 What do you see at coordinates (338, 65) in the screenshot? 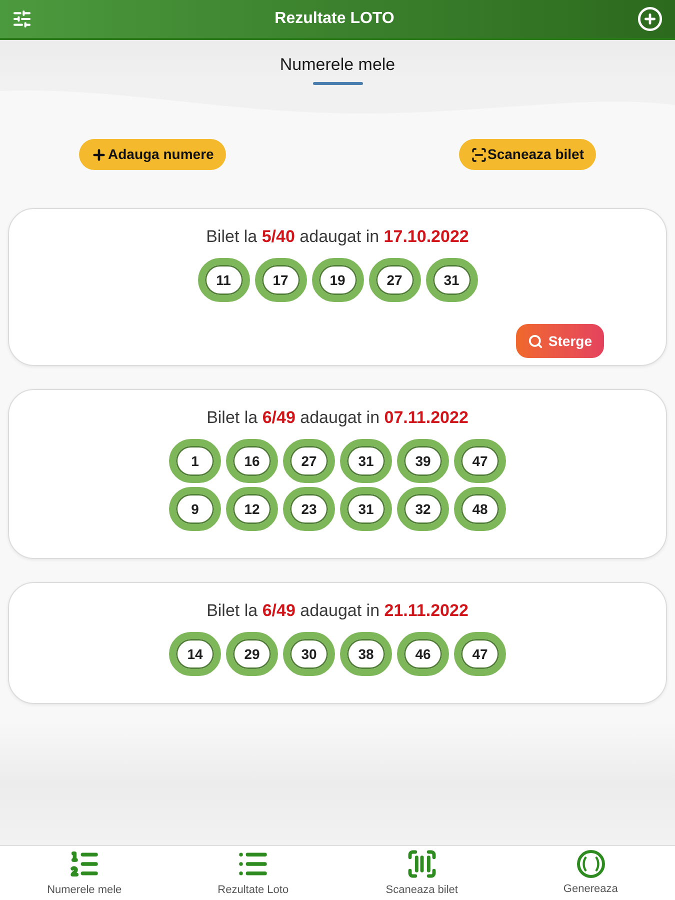
I see `page-title: Numerele mele` at bounding box center [338, 65].